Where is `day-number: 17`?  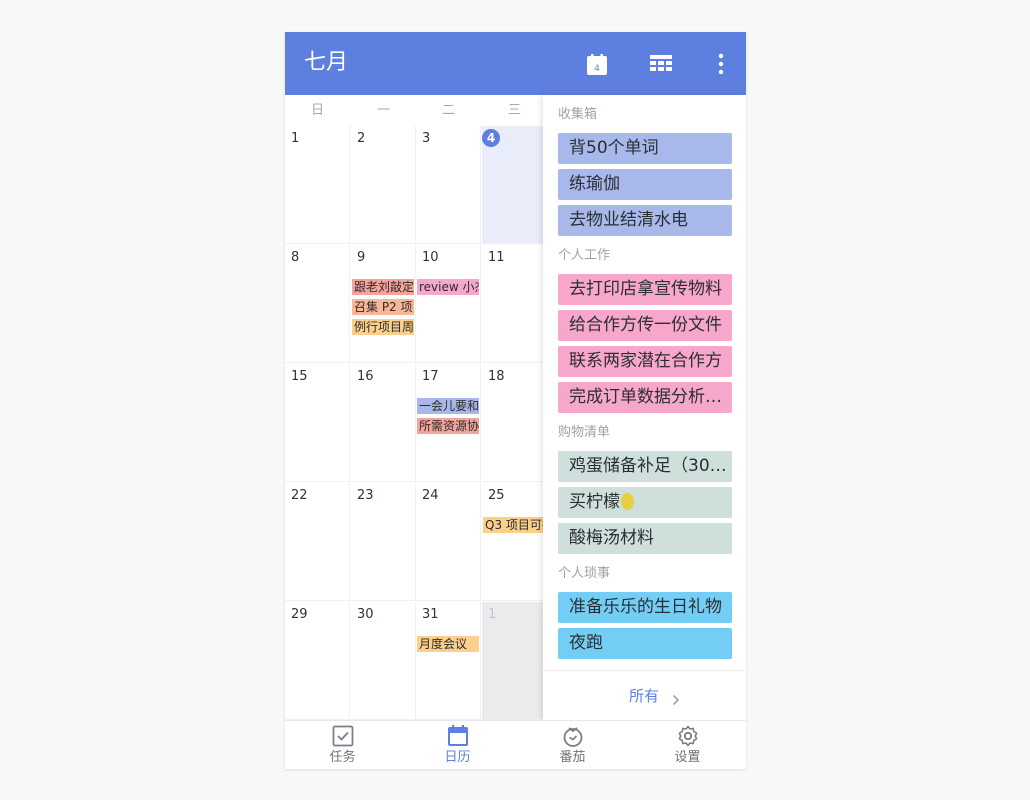
day-number: 17 is located at coordinates (430, 376).